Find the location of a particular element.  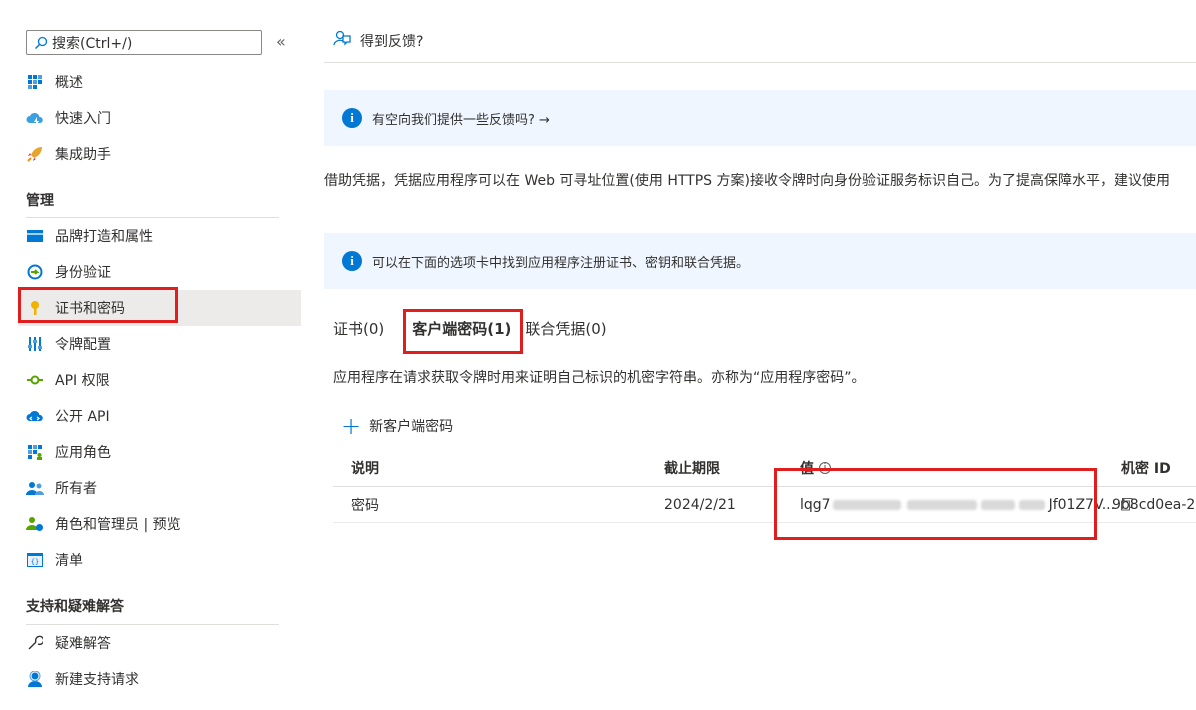

sidebar-item-troubleshooting: 疑难解答 is located at coordinates (159, 643).